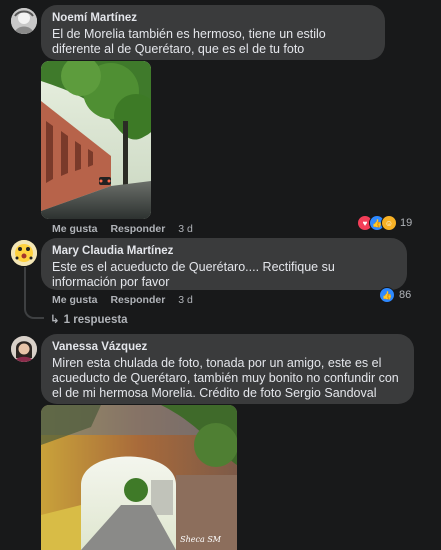 The width and height of the screenshot is (441, 550). I want to click on reaction-summary: ♥ 👍 ☺ 19, so click(384, 223).